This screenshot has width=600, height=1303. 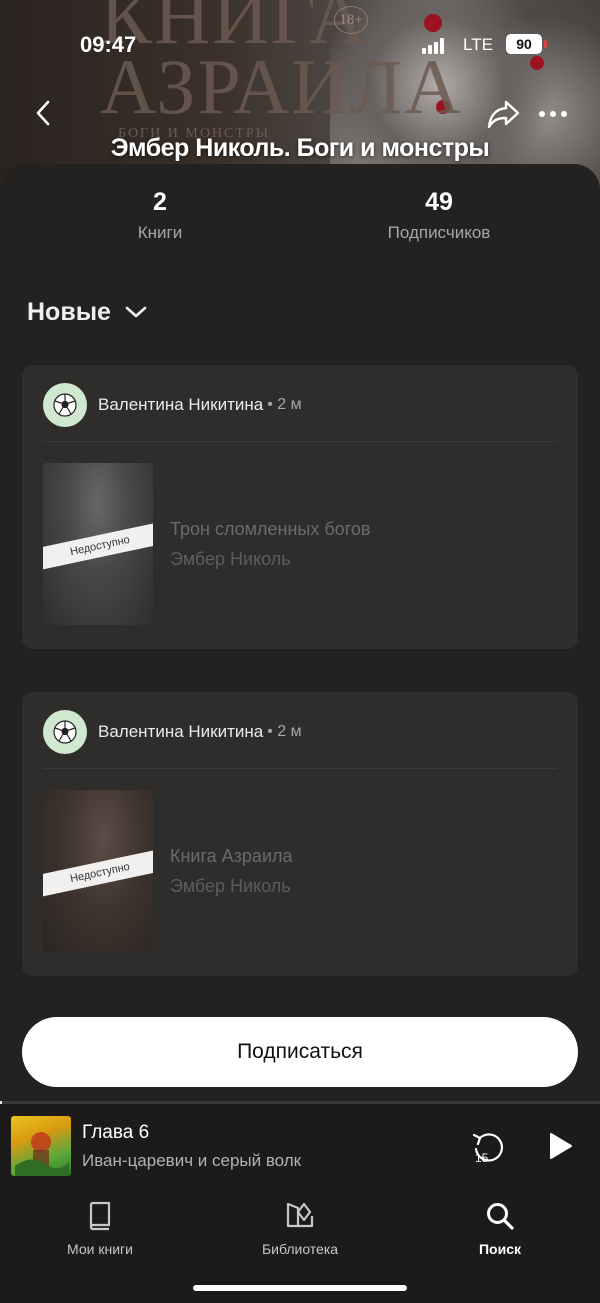 What do you see at coordinates (160, 202) in the screenshot?
I see `stat-value: 2` at bounding box center [160, 202].